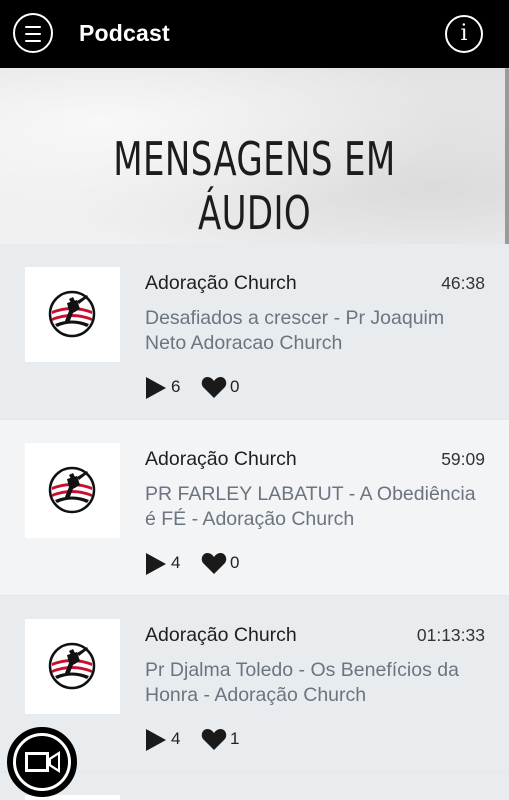 The height and width of the screenshot is (800, 509). I want to click on hamburger-menu-icon, so click(33, 33).